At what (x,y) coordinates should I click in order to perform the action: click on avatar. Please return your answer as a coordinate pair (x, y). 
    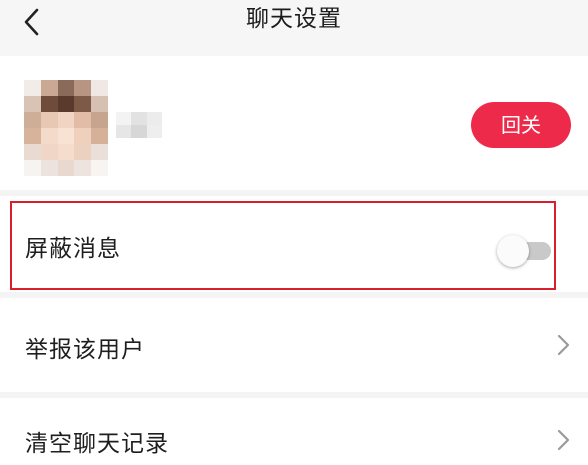
    Looking at the image, I should click on (66, 128).